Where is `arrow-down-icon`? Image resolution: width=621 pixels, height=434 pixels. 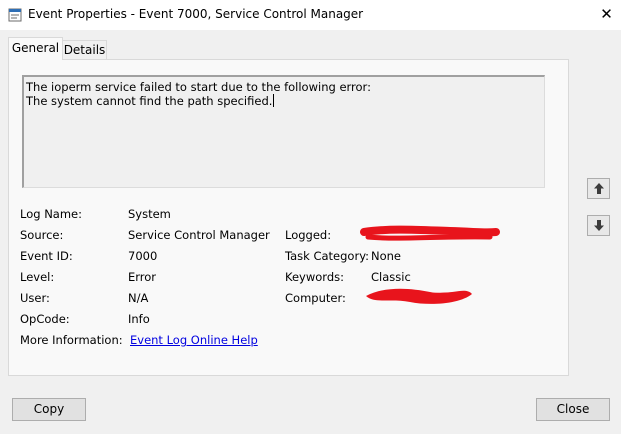 arrow-down-icon is located at coordinates (599, 225).